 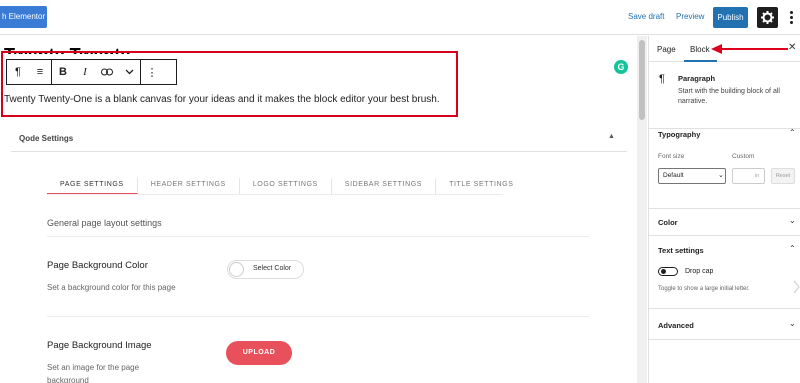 What do you see at coordinates (743, 156) in the screenshot?
I see `custom-size-label: Custom` at bounding box center [743, 156].